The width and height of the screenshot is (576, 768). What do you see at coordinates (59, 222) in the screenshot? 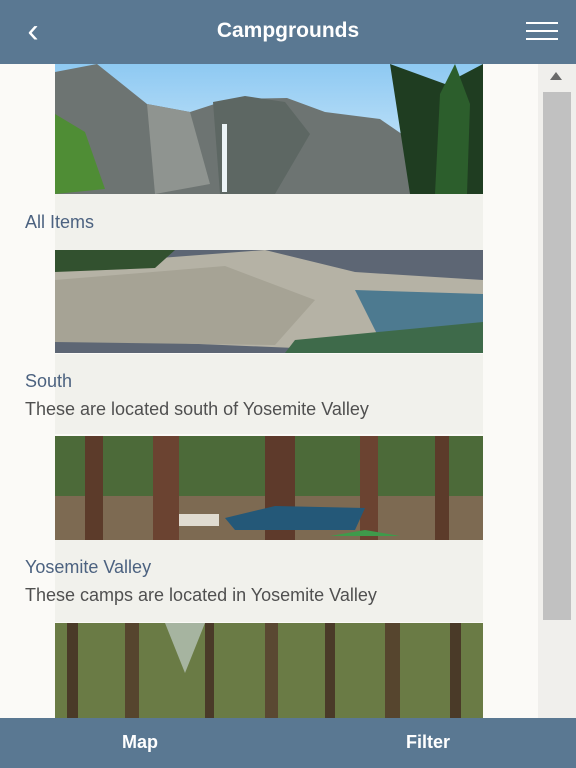
I see `item-label-all: All Items` at bounding box center [59, 222].